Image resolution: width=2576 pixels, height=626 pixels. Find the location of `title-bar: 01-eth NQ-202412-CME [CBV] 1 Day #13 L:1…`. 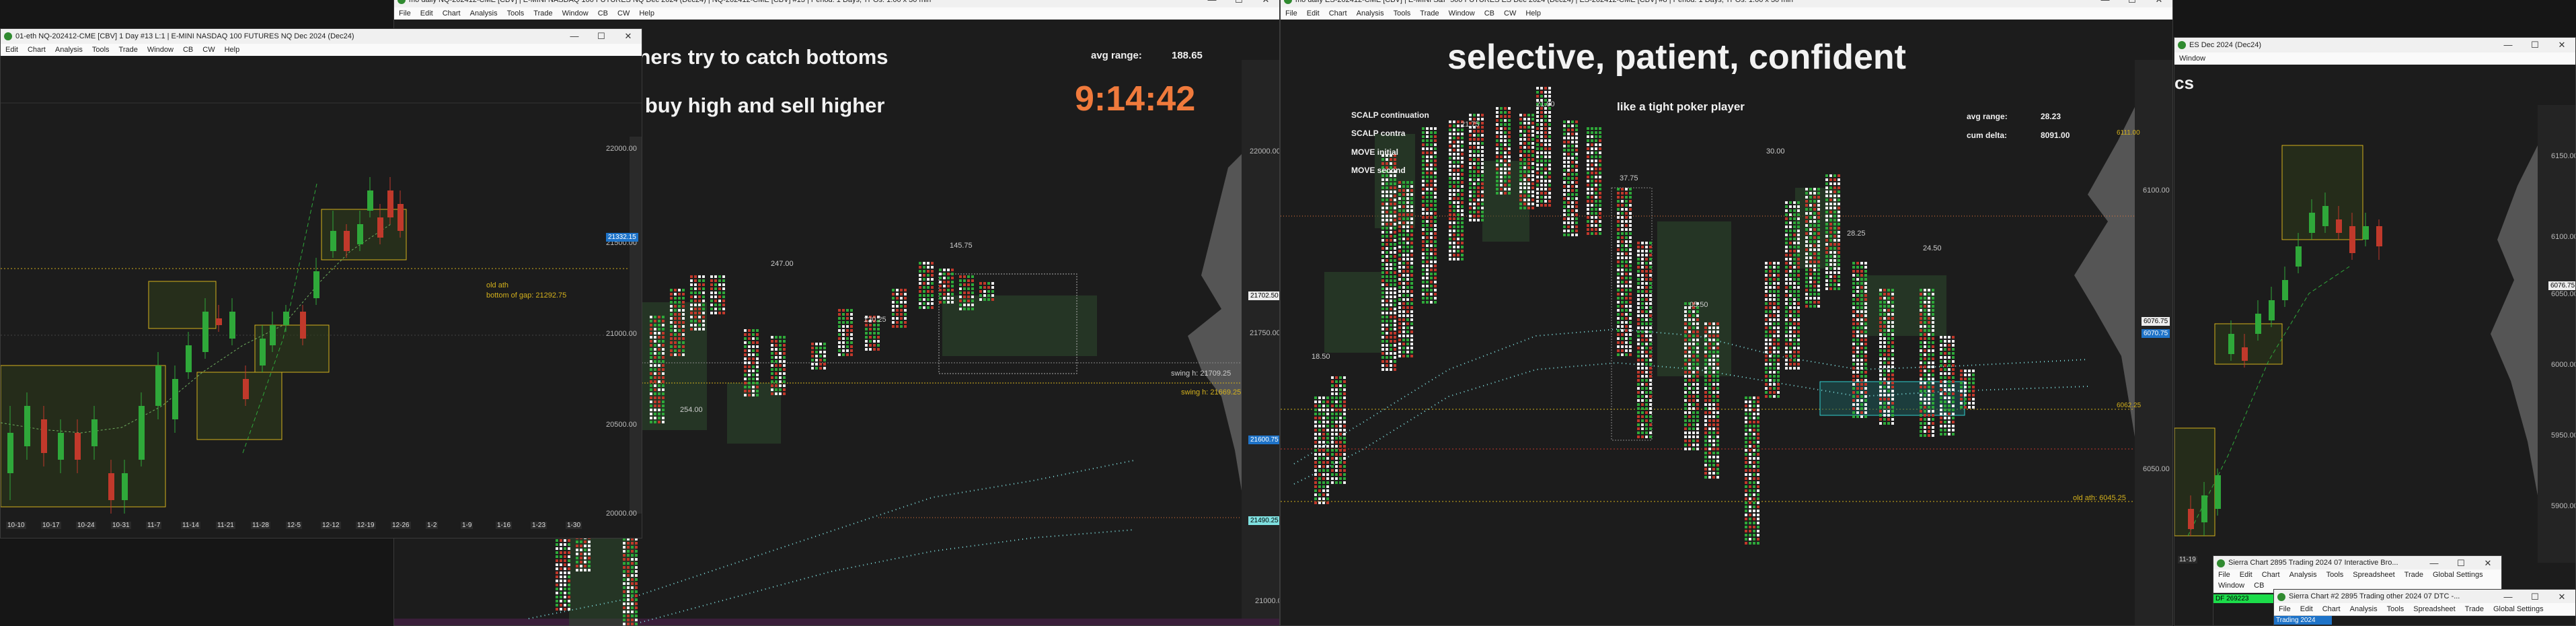

title-bar: 01-eth NQ-202412-CME [CBV] 1 Day #13 L:1… is located at coordinates (321, 36).